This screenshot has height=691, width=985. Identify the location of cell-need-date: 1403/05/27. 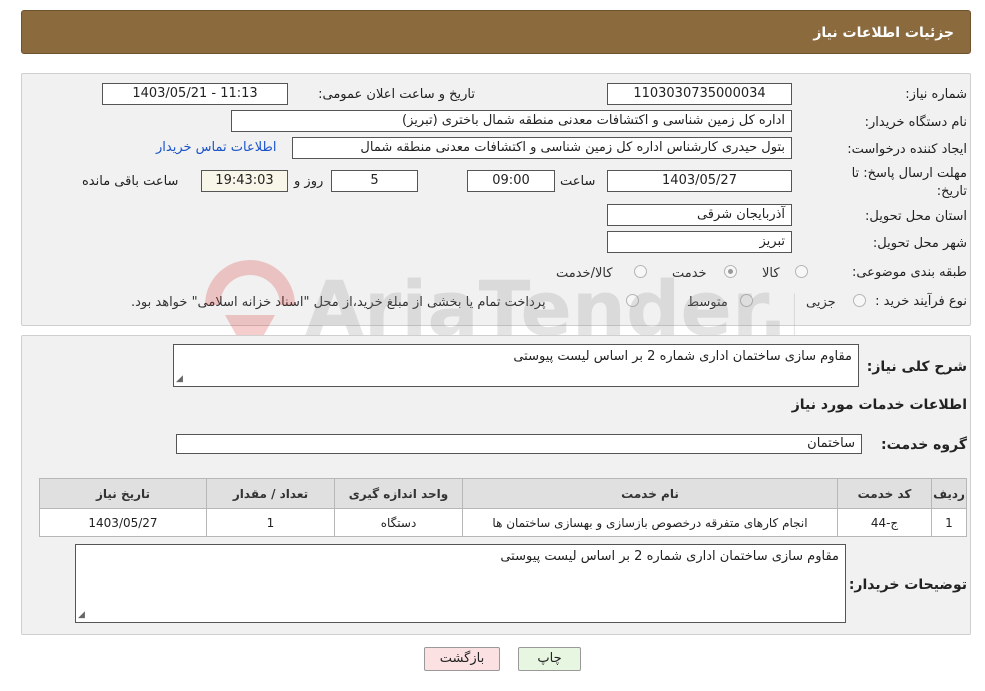
(123, 522).